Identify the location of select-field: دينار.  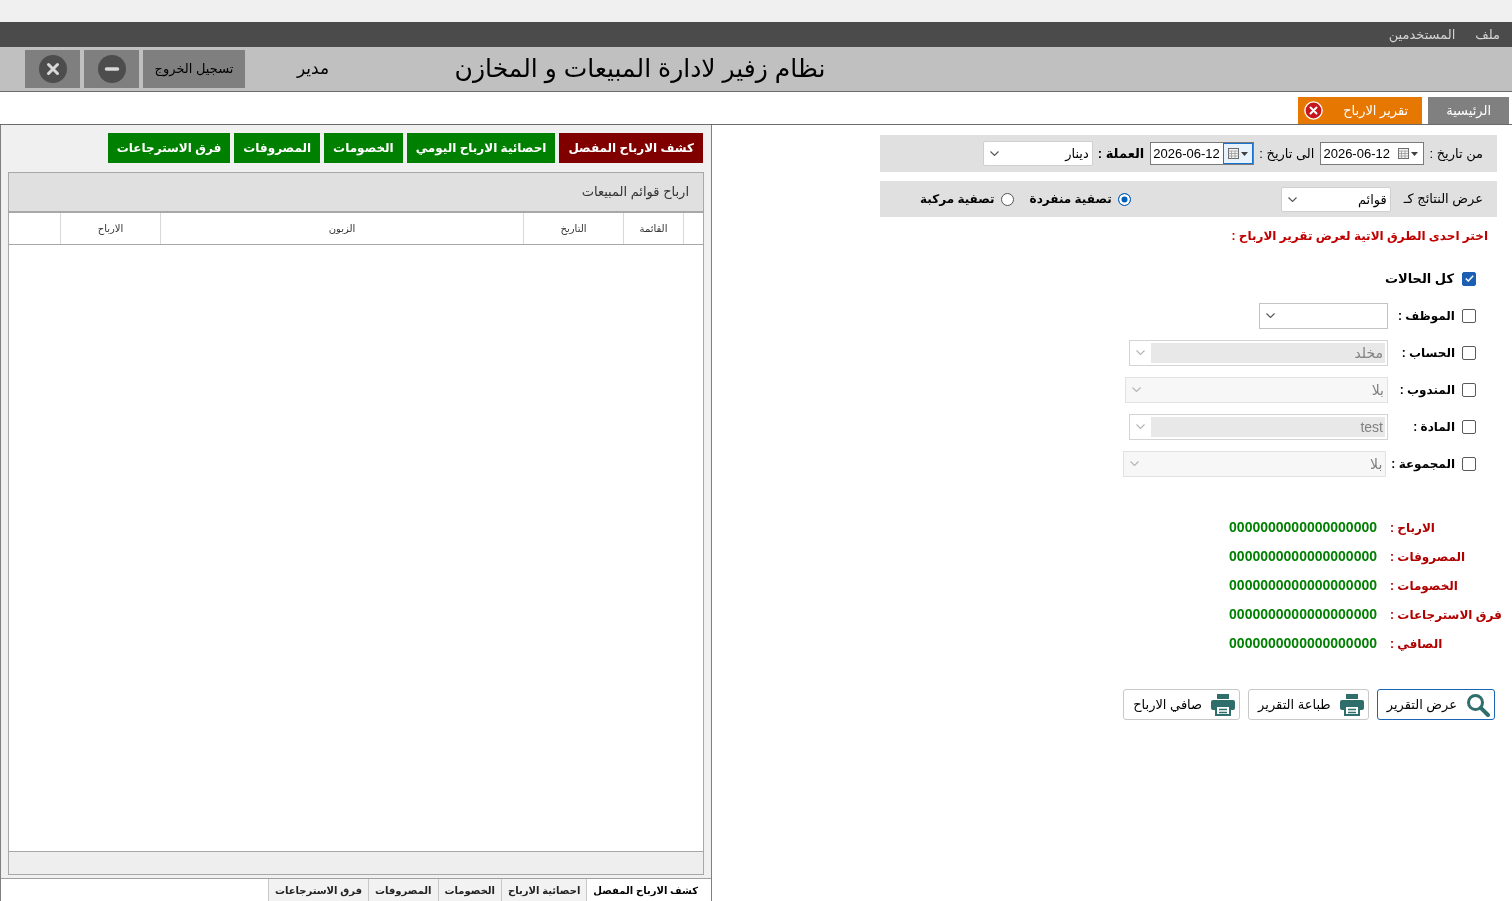
(1037, 153).